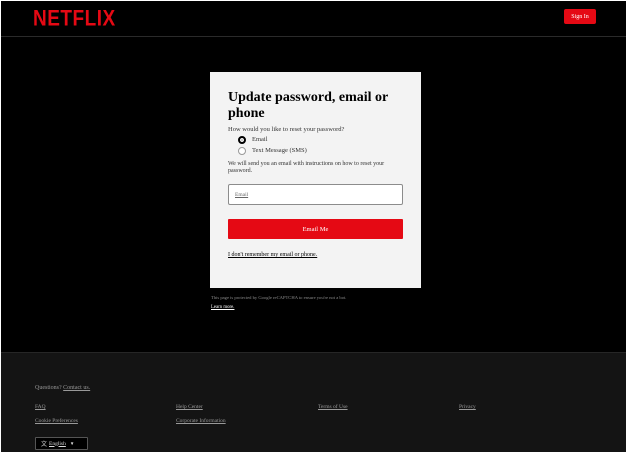 The height and width of the screenshot is (453, 627). Describe the element at coordinates (201, 421) in the screenshot. I see `footer-link-corporate-info: Corporate Information` at that location.